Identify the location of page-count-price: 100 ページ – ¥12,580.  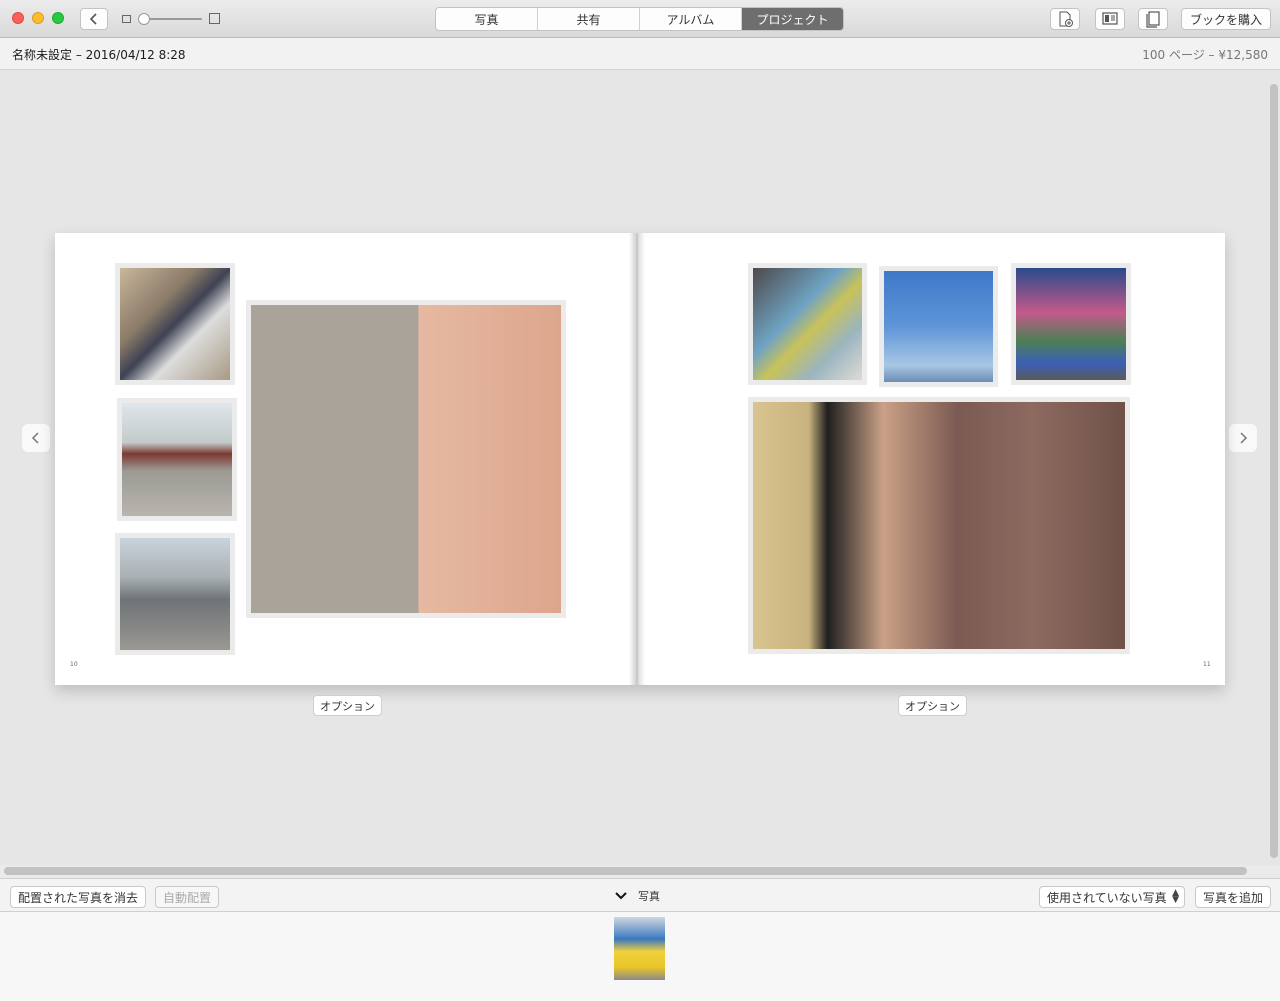
(1205, 55).